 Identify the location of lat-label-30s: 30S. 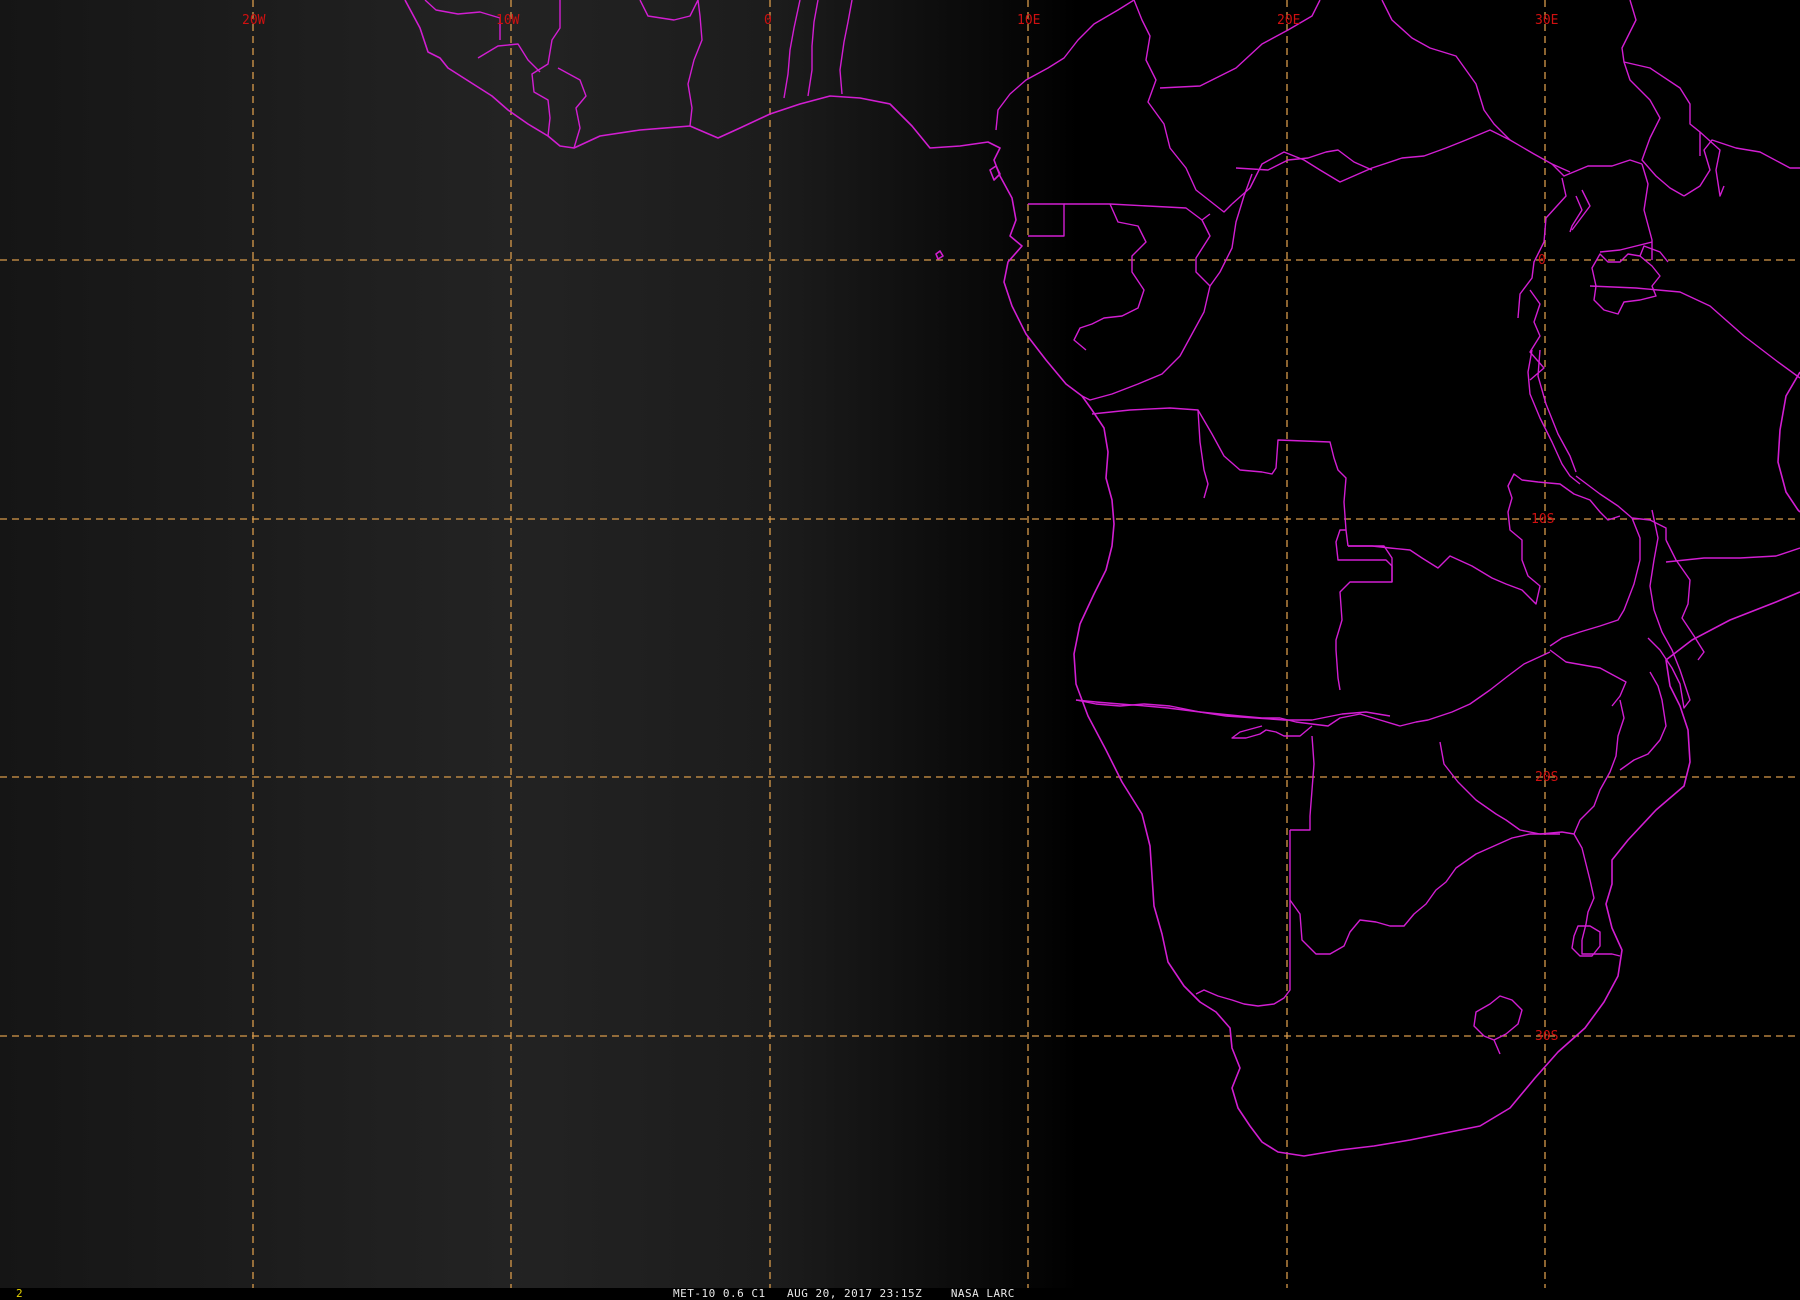
(1546, 1036).